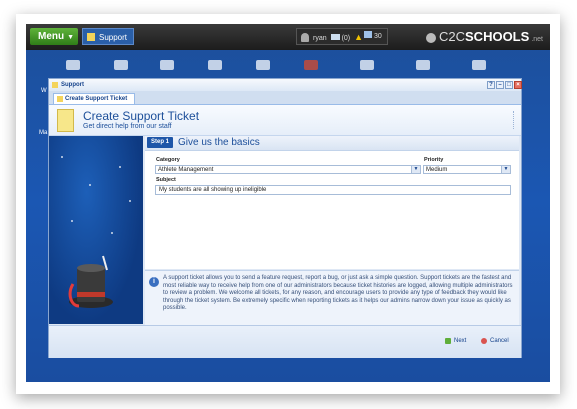 This screenshot has width=577, height=409. I want to click on cancel-icon, so click(484, 341).